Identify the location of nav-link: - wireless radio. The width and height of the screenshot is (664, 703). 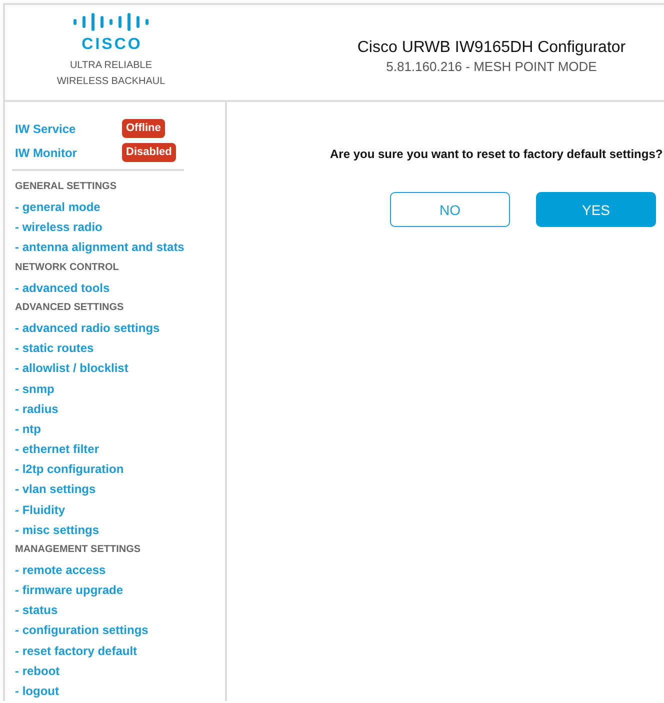
(58, 227).